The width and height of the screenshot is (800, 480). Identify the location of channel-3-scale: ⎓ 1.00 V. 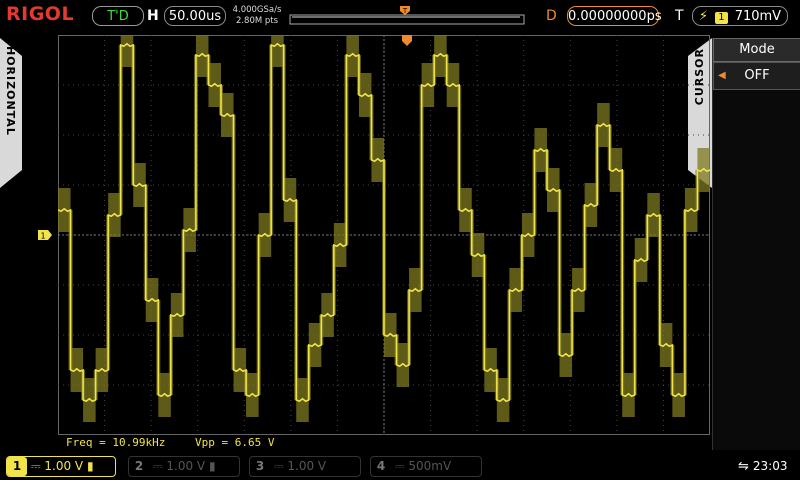
(300, 466).